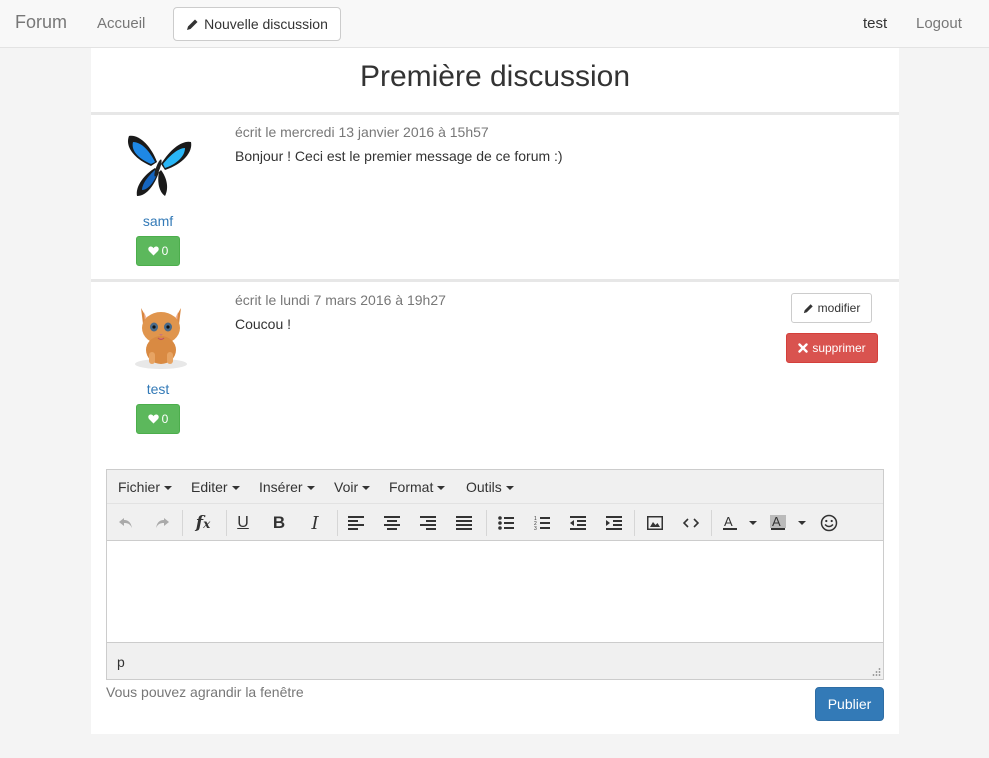  Describe the element at coordinates (158, 389) in the screenshot. I see `post-author-link: test` at that location.